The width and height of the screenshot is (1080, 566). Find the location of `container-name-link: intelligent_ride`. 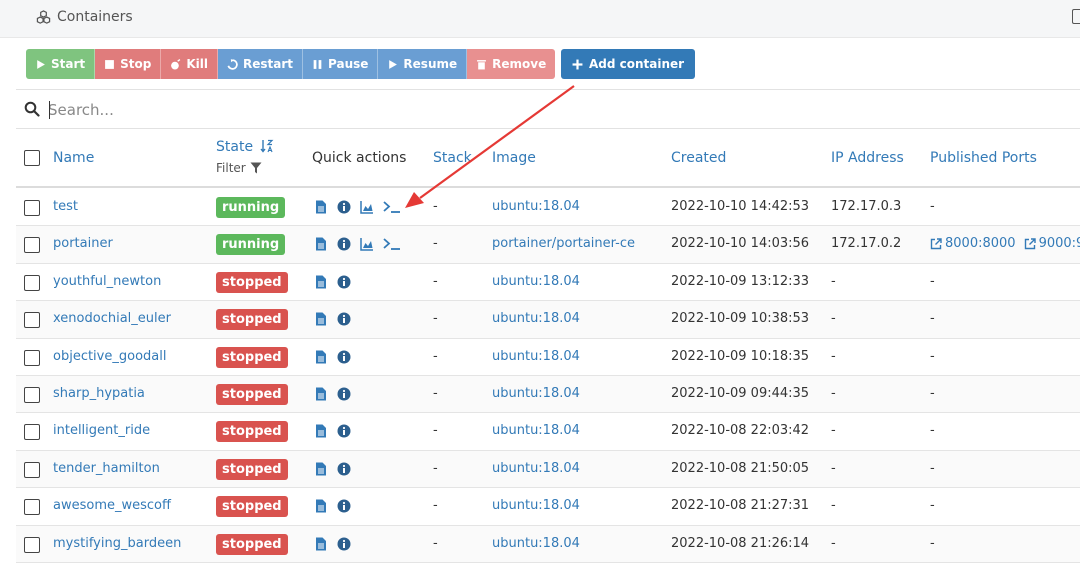

container-name-link: intelligent_ride is located at coordinates (101, 430).